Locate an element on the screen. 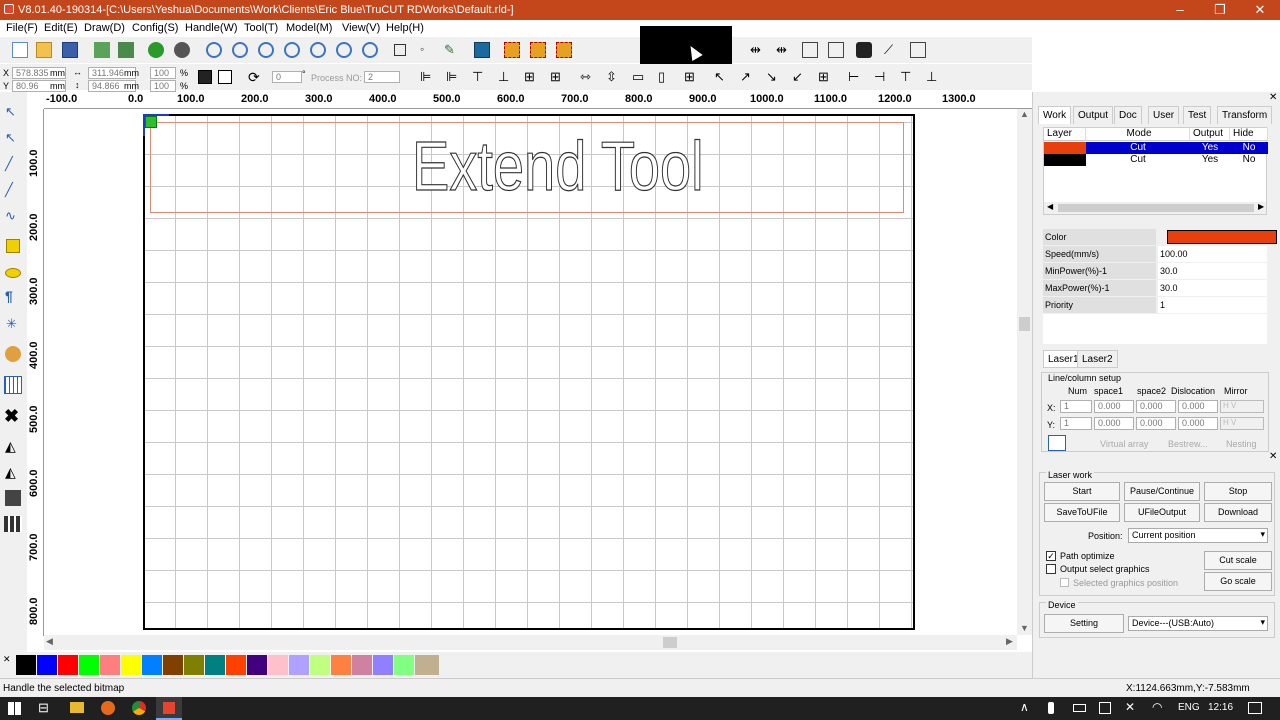 The width and height of the screenshot is (1280, 720). line-icon: ╱ is located at coordinates (9, 164).